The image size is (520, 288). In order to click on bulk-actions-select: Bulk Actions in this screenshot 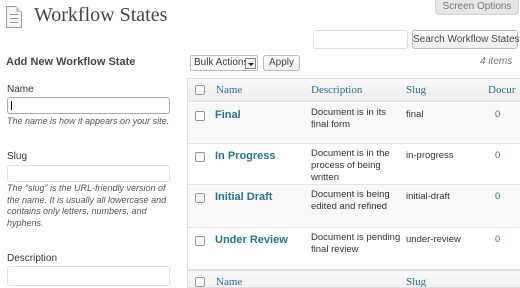, I will do `click(224, 63)`.